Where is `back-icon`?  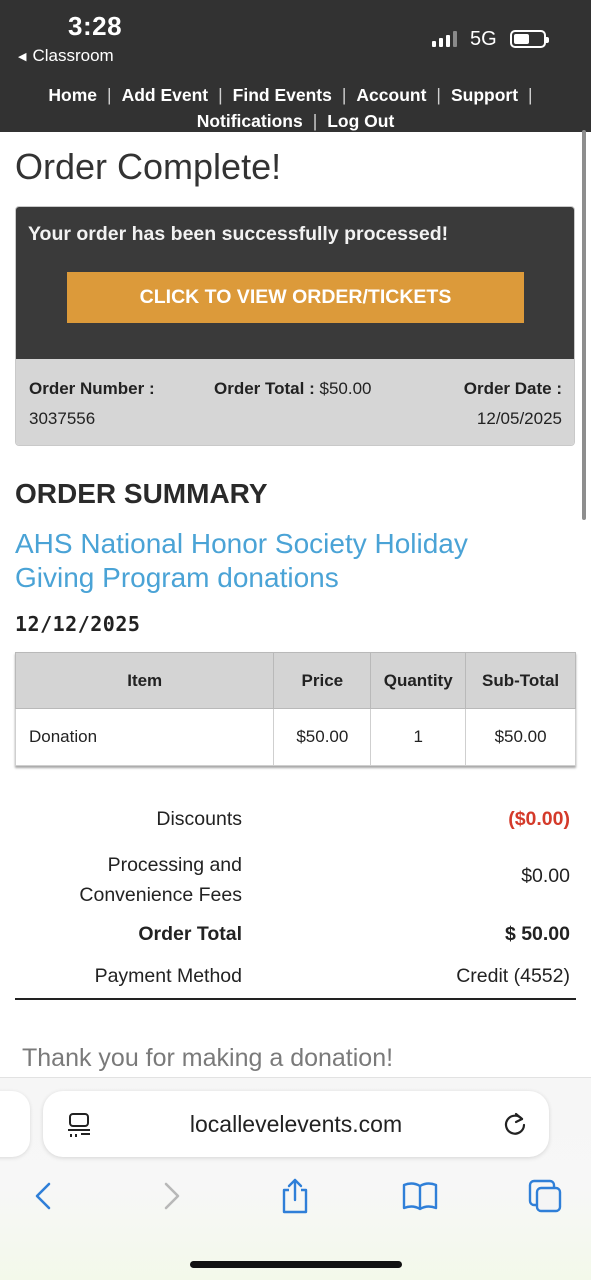
back-icon is located at coordinates (43, 1196).